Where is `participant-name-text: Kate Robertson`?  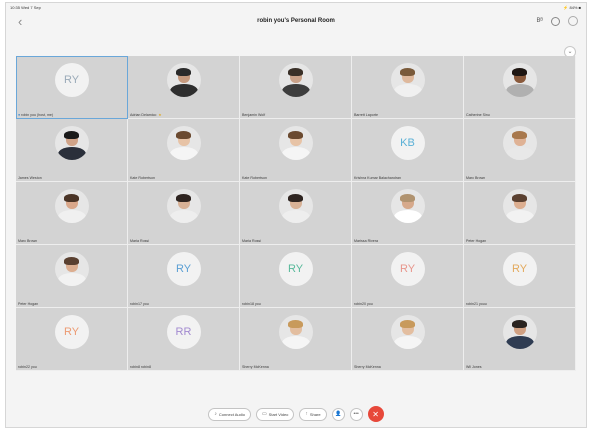 participant-name-text: Kate Robertson is located at coordinates (254, 178).